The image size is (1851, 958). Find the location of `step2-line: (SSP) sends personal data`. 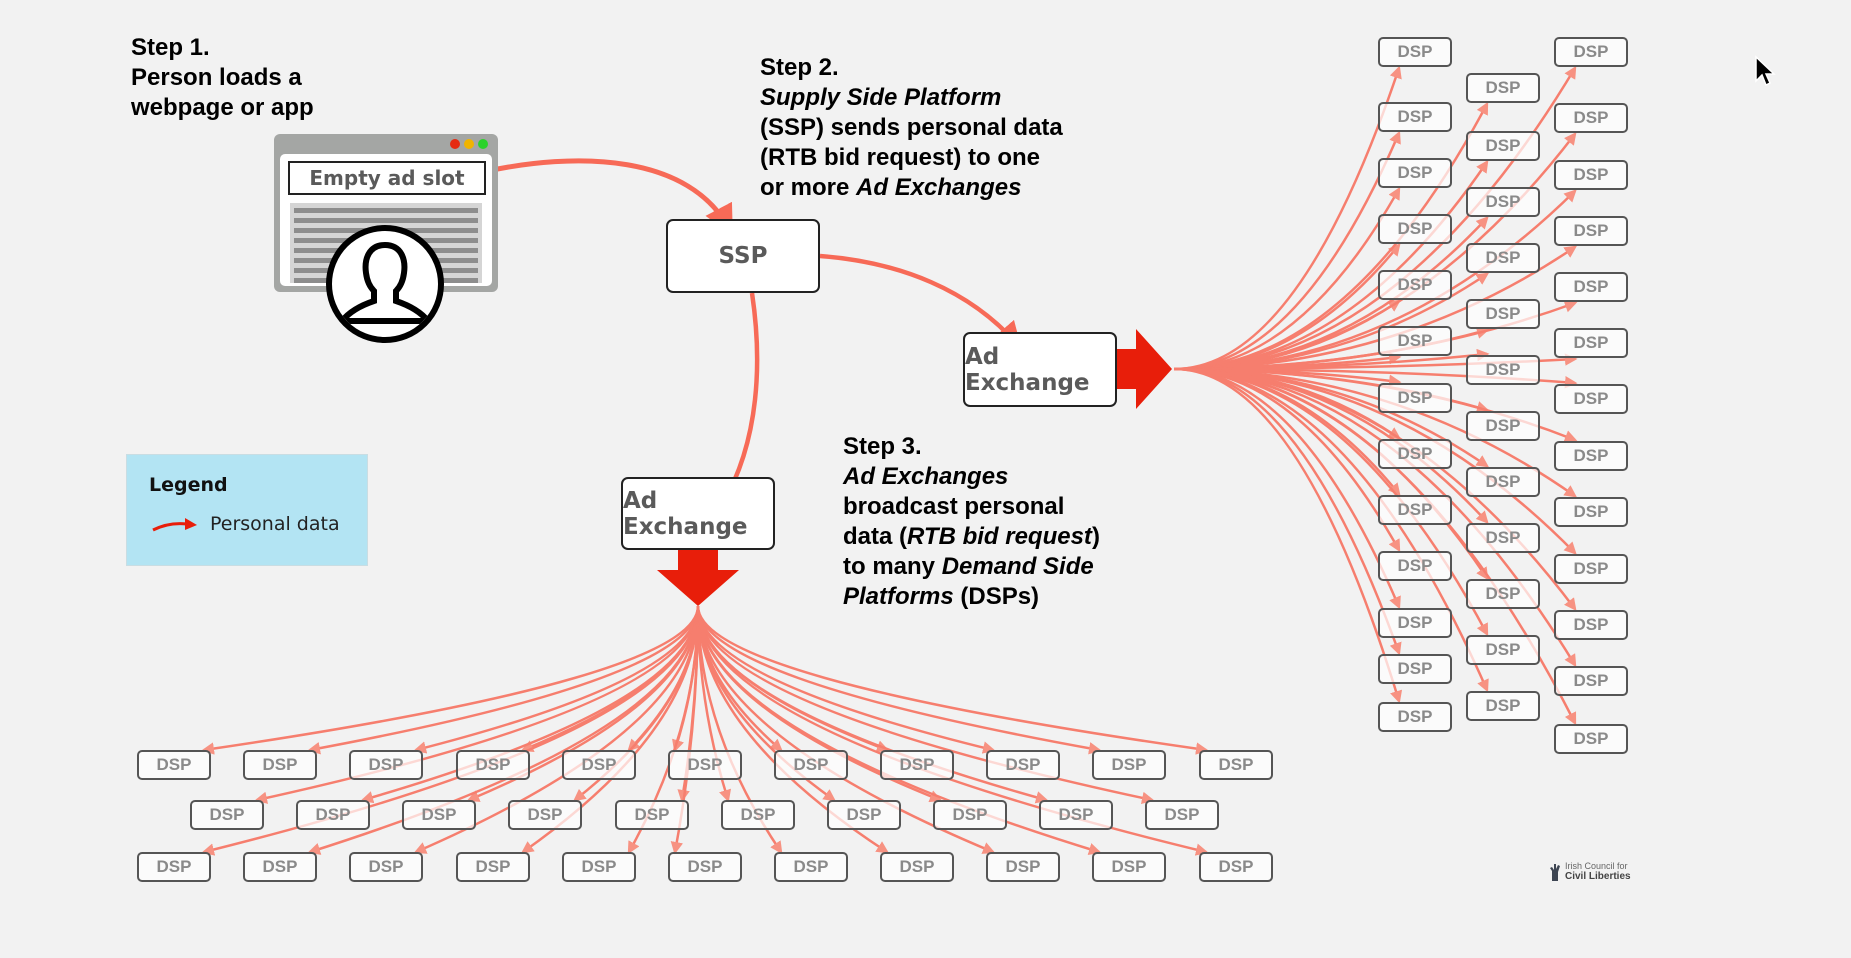

step2-line: (SSP) sends personal data is located at coordinates (911, 127).